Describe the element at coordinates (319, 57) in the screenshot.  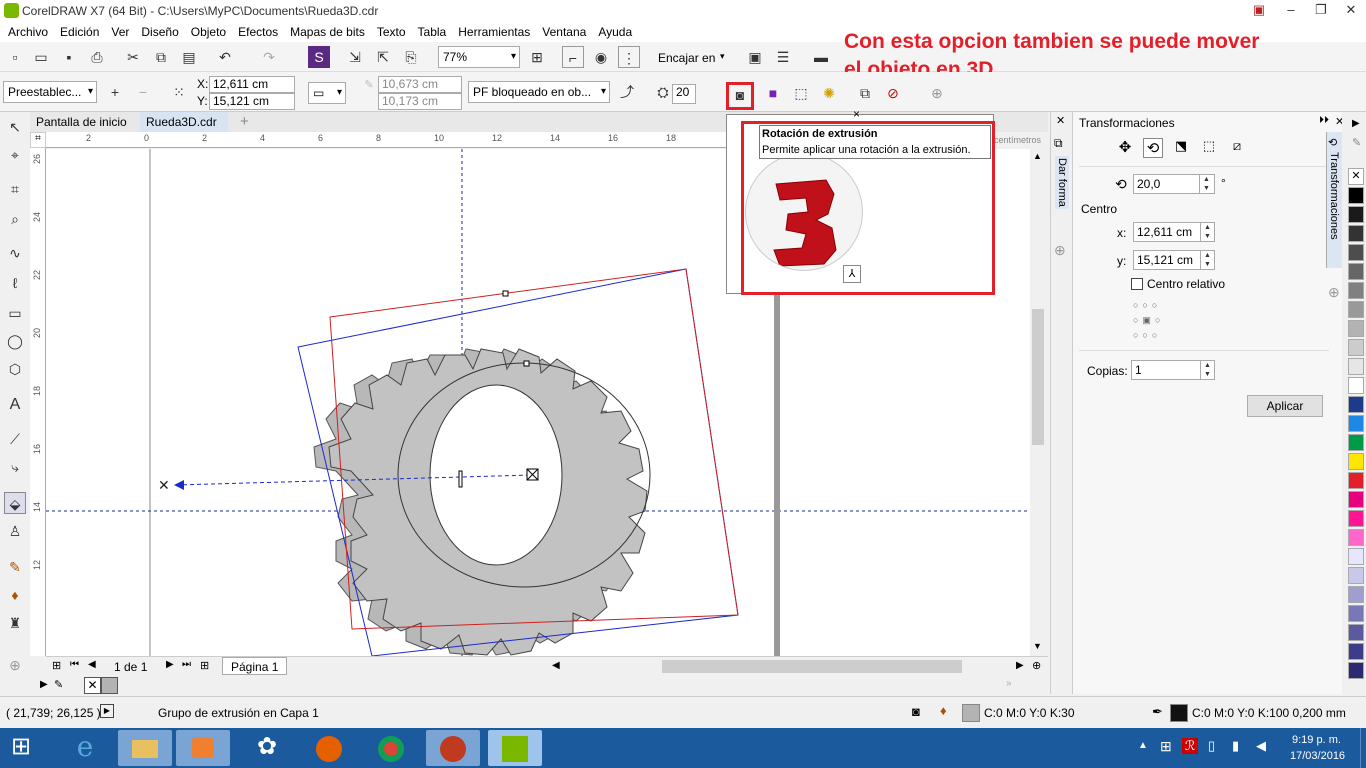
I see `search-content-icon: S` at that location.